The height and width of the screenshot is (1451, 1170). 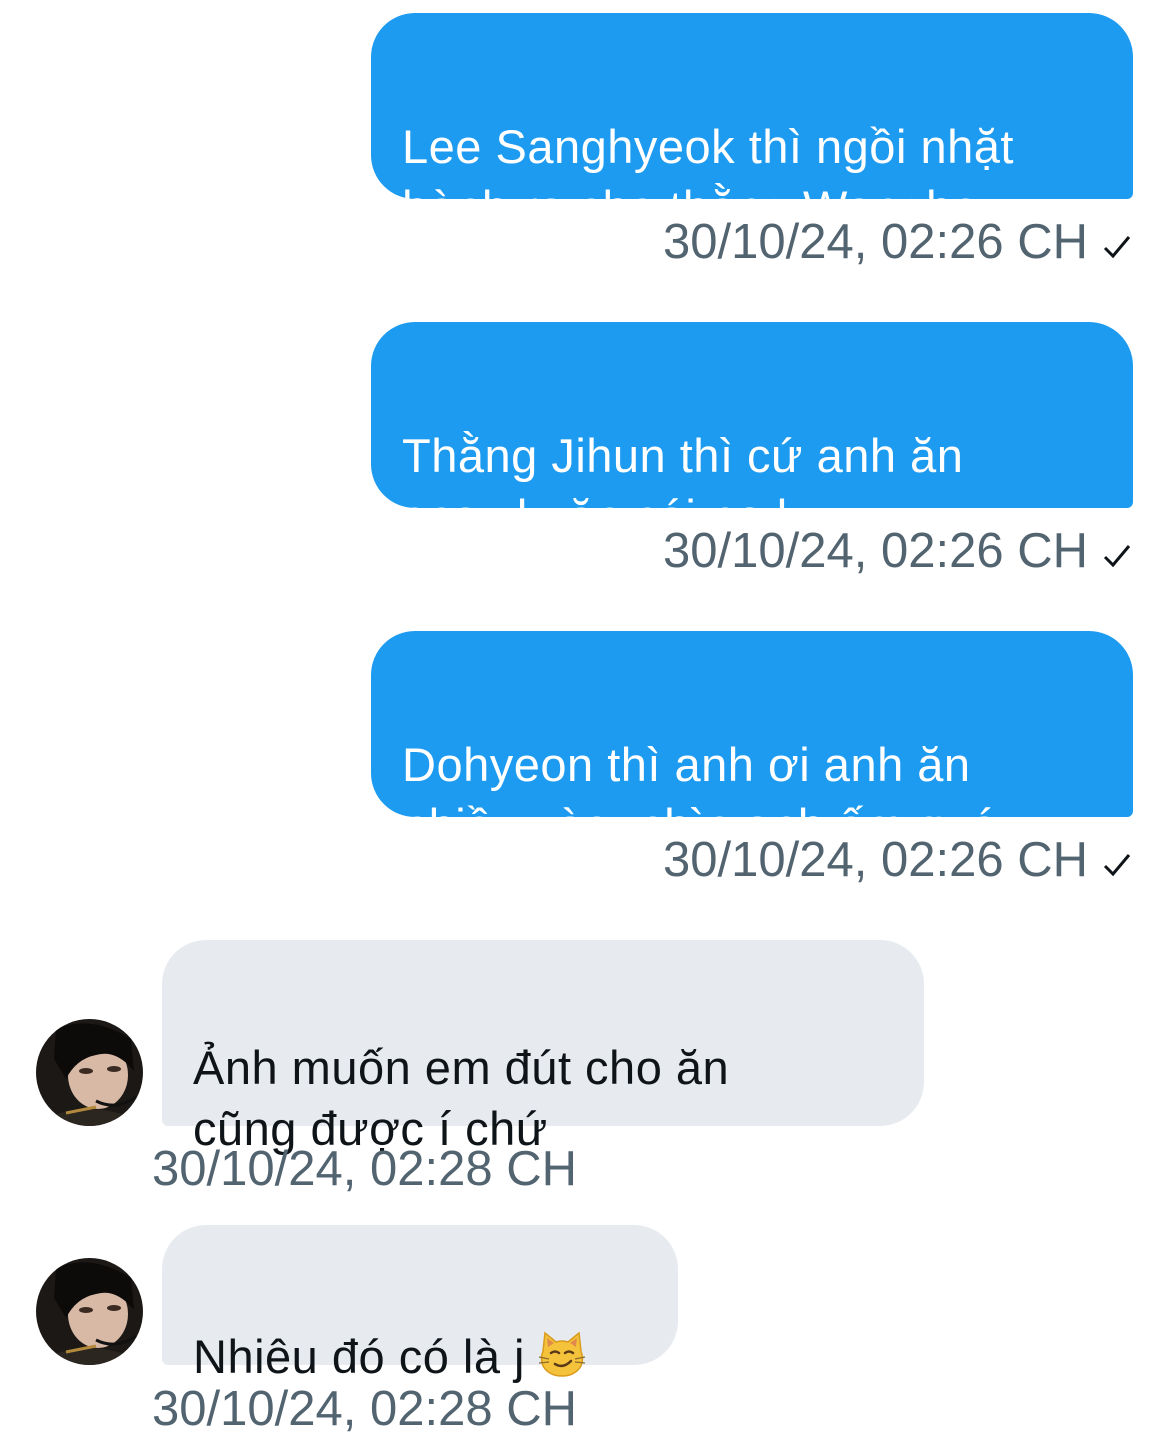 What do you see at coordinates (420, 1304) in the screenshot?
I see `message-bubble-incoming: Nhiêu đó có là j` at bounding box center [420, 1304].